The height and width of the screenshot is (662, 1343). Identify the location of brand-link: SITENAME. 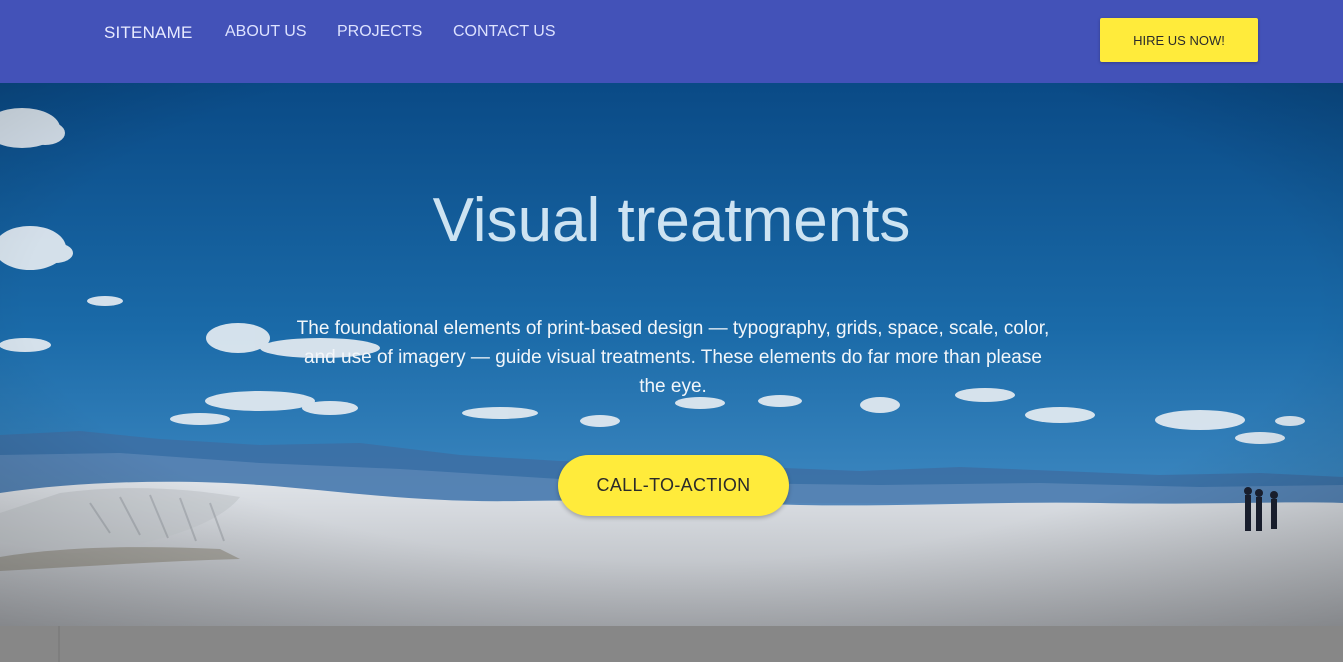
(148, 33).